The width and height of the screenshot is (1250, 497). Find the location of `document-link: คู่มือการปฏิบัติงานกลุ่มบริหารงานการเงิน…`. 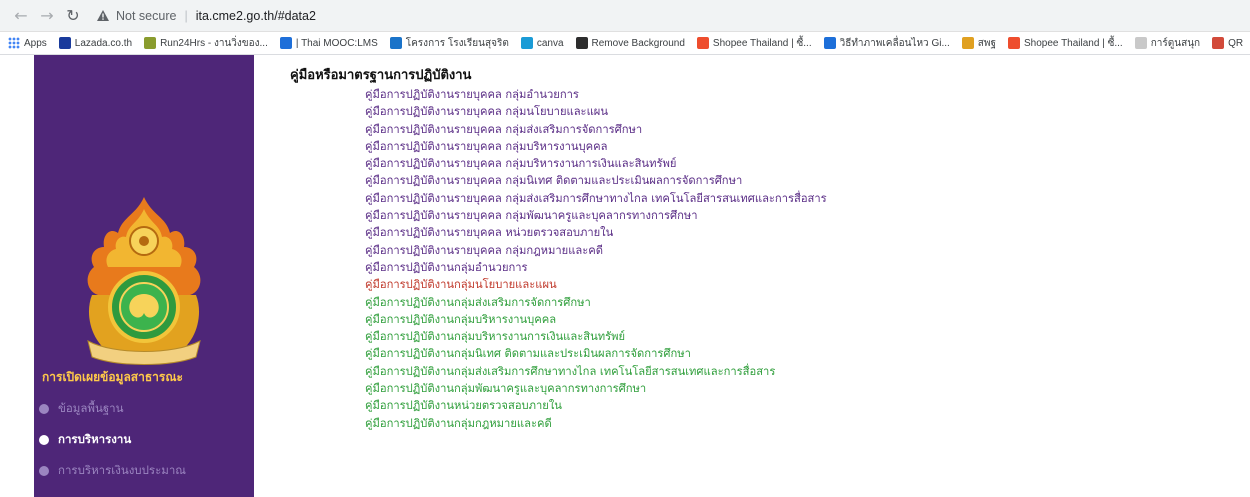

document-link: คู่มือการปฏิบัติงานกลุ่มบริหารงานการเงิน… is located at coordinates (802, 336).